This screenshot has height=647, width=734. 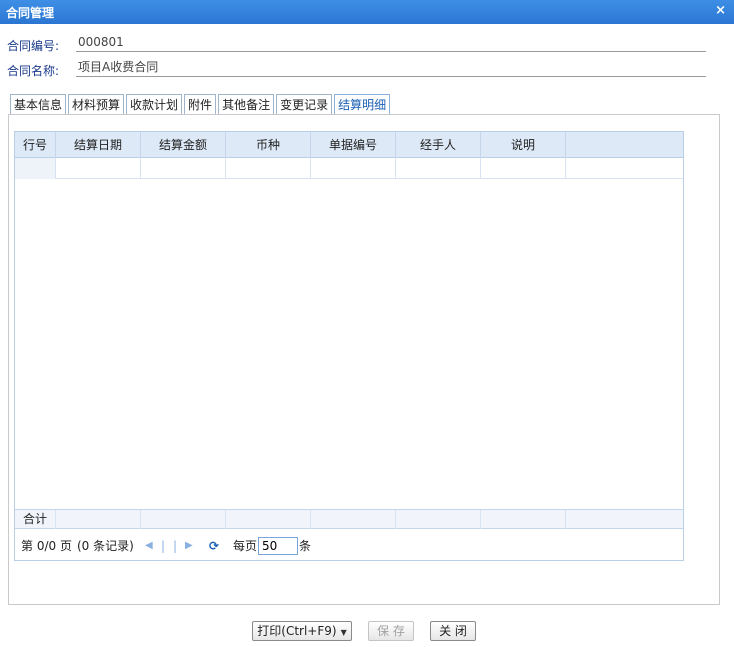 I want to click on tab-strip: 基本信息 材料预算 收款计划 附件 其他备注 变更记录 结算明细, so click(x=201, y=105).